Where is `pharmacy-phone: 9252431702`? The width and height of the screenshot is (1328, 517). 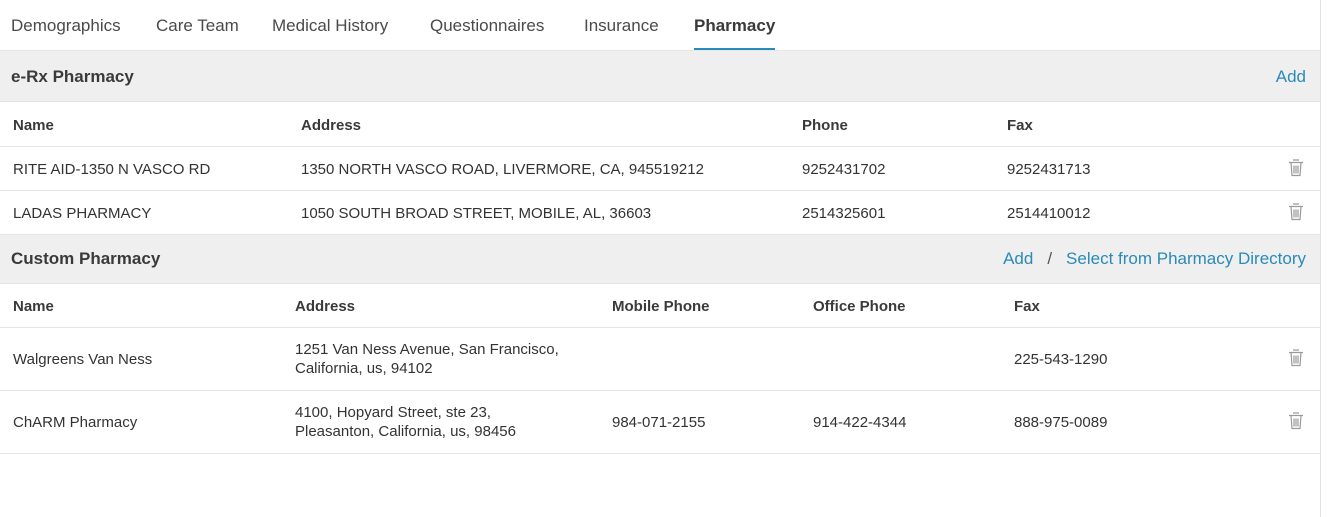
pharmacy-phone: 9252431702 is located at coordinates (844, 169).